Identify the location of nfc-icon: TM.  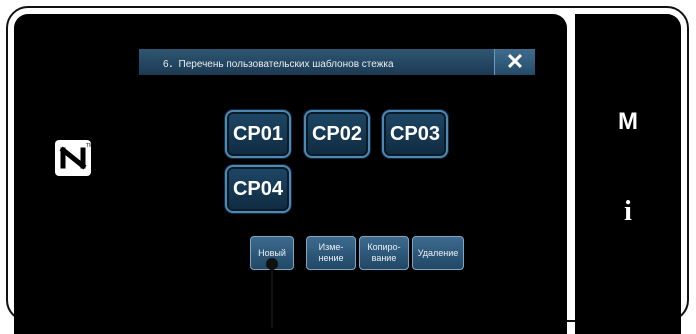
(74, 158).